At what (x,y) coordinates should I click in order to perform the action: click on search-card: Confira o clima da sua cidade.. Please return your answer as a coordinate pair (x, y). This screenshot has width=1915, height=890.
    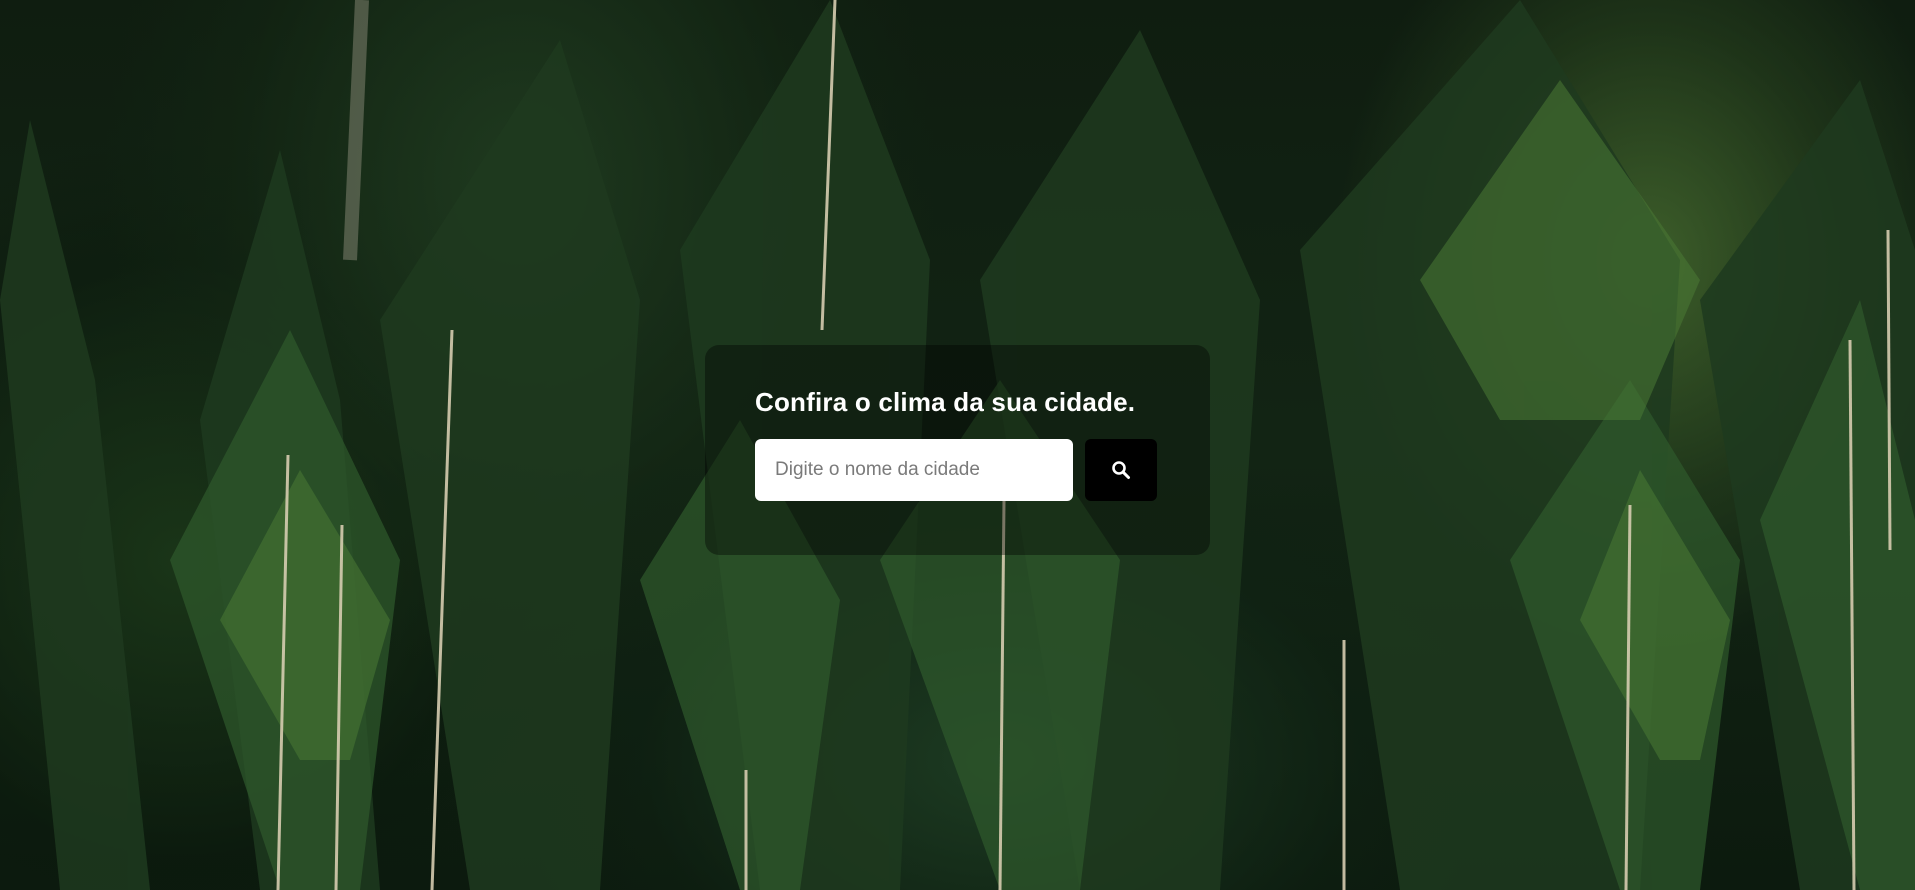
    Looking at the image, I should click on (957, 450).